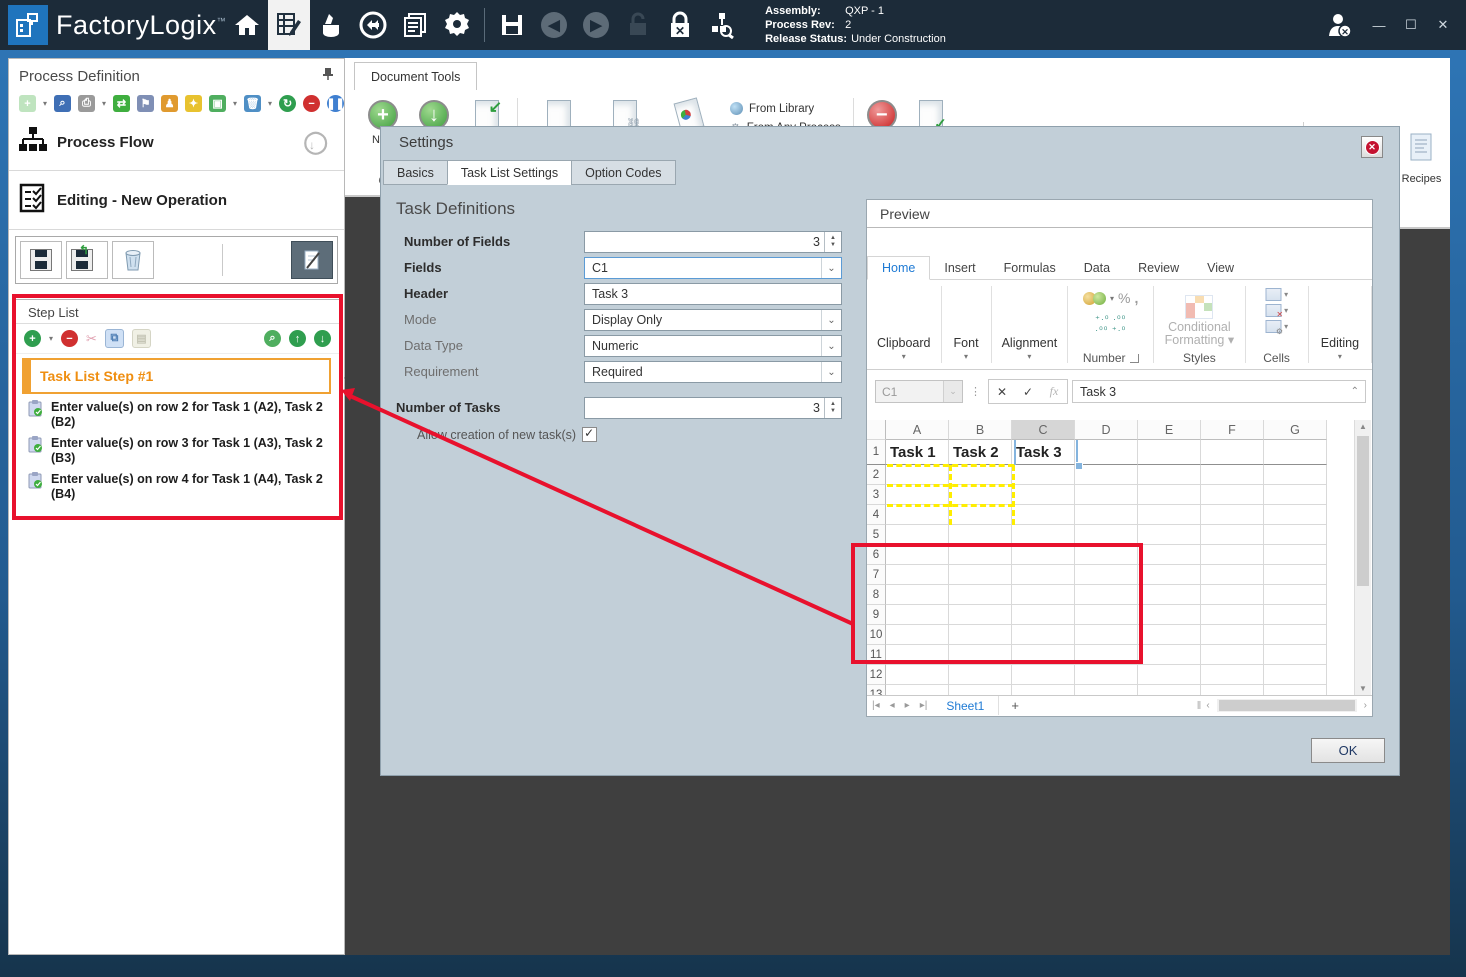 This screenshot has height=977, width=1466. Describe the element at coordinates (980, 595) in the screenshot. I see `cell-B8` at that location.